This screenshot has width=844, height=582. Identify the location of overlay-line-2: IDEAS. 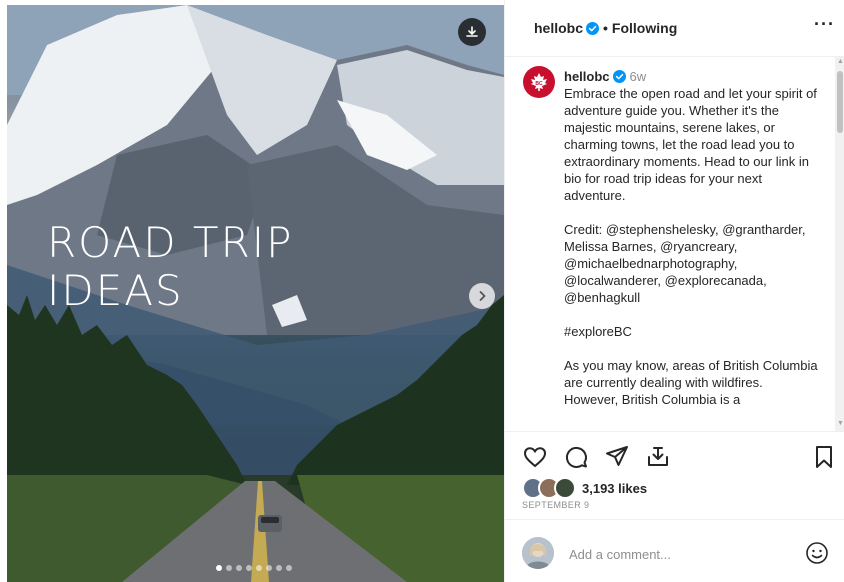
(115, 290).